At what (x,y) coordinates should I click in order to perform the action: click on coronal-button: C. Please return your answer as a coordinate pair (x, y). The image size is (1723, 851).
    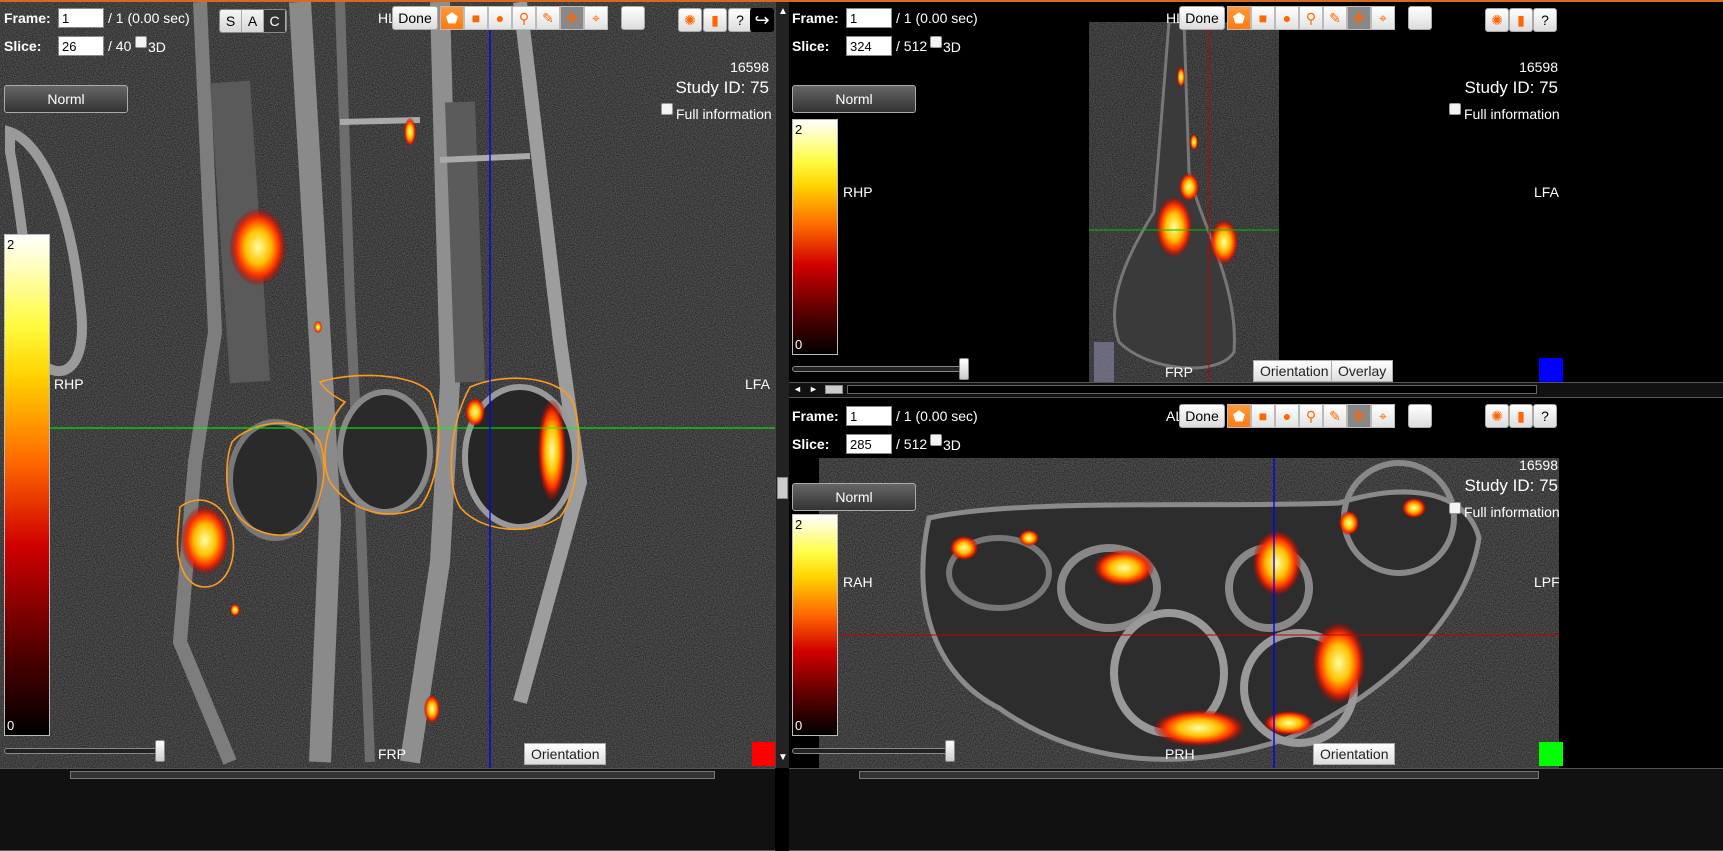
    Looking at the image, I should click on (275, 21).